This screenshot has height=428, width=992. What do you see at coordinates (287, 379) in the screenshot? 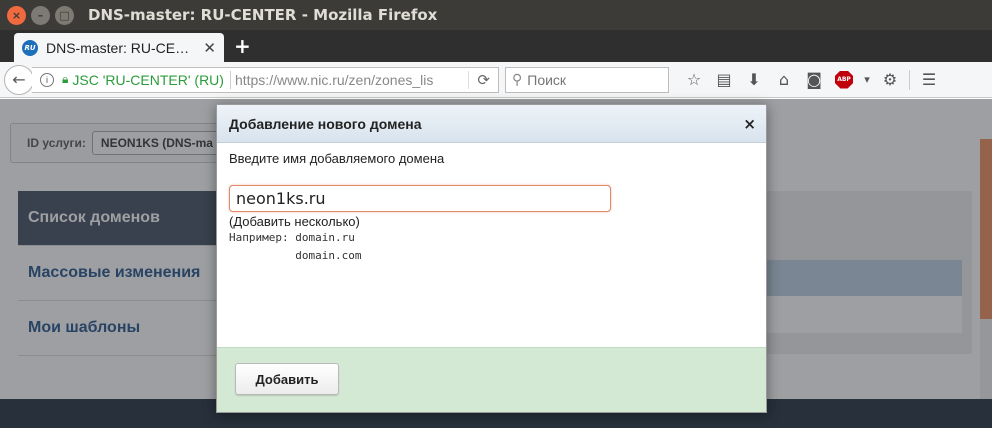
I see `add-button: Добавить` at bounding box center [287, 379].